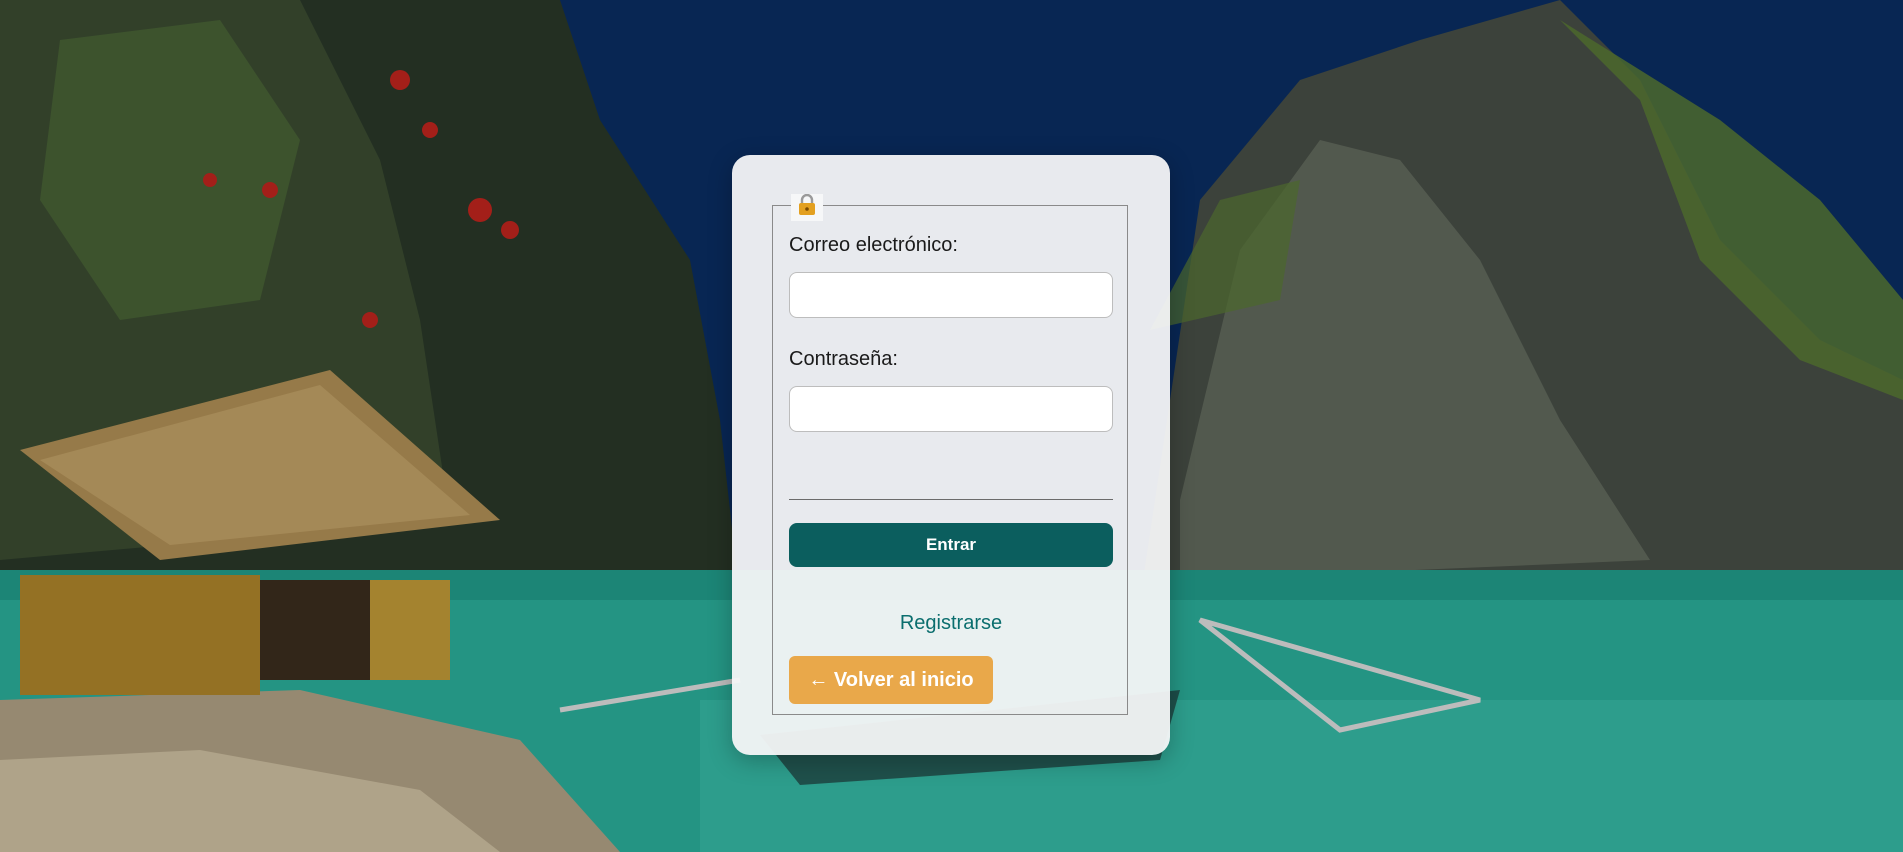 This screenshot has height=852, width=1903. Describe the element at coordinates (891, 680) in the screenshot. I see `back-home-button: ← Volver al inicio` at that location.